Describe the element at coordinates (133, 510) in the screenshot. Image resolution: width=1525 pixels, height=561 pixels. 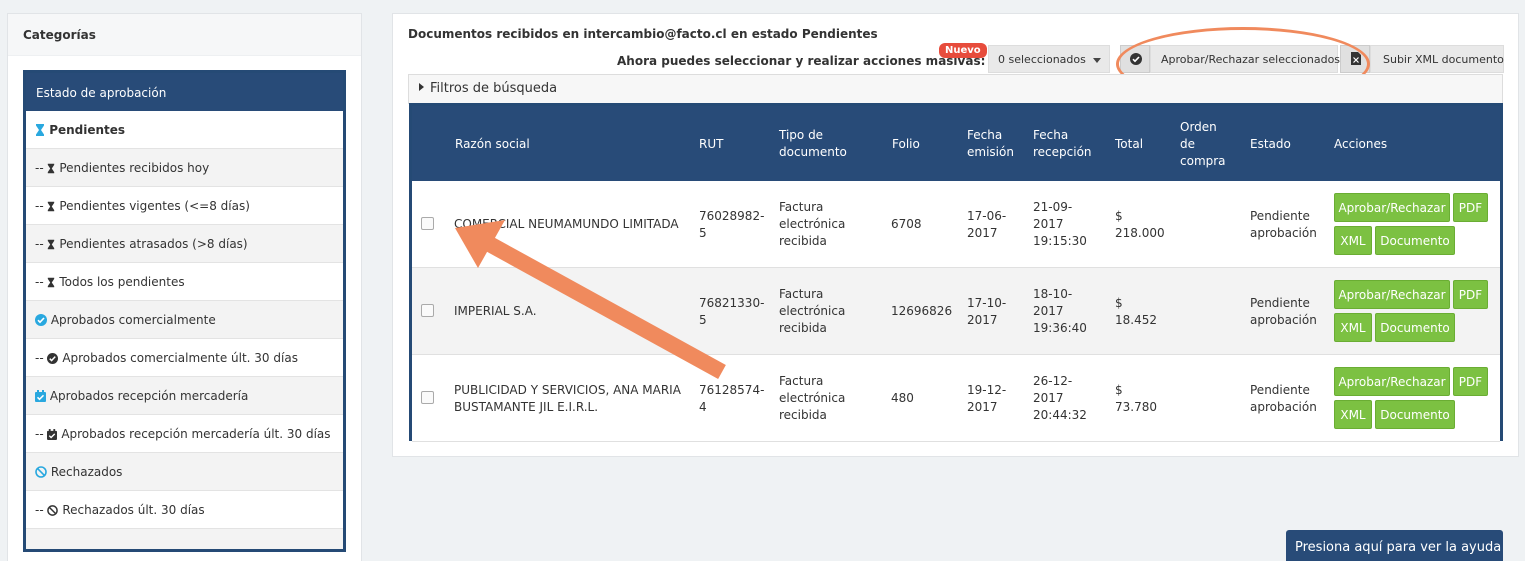
I see `sidebar-item-label: Rechazados últ. 30 días` at that location.